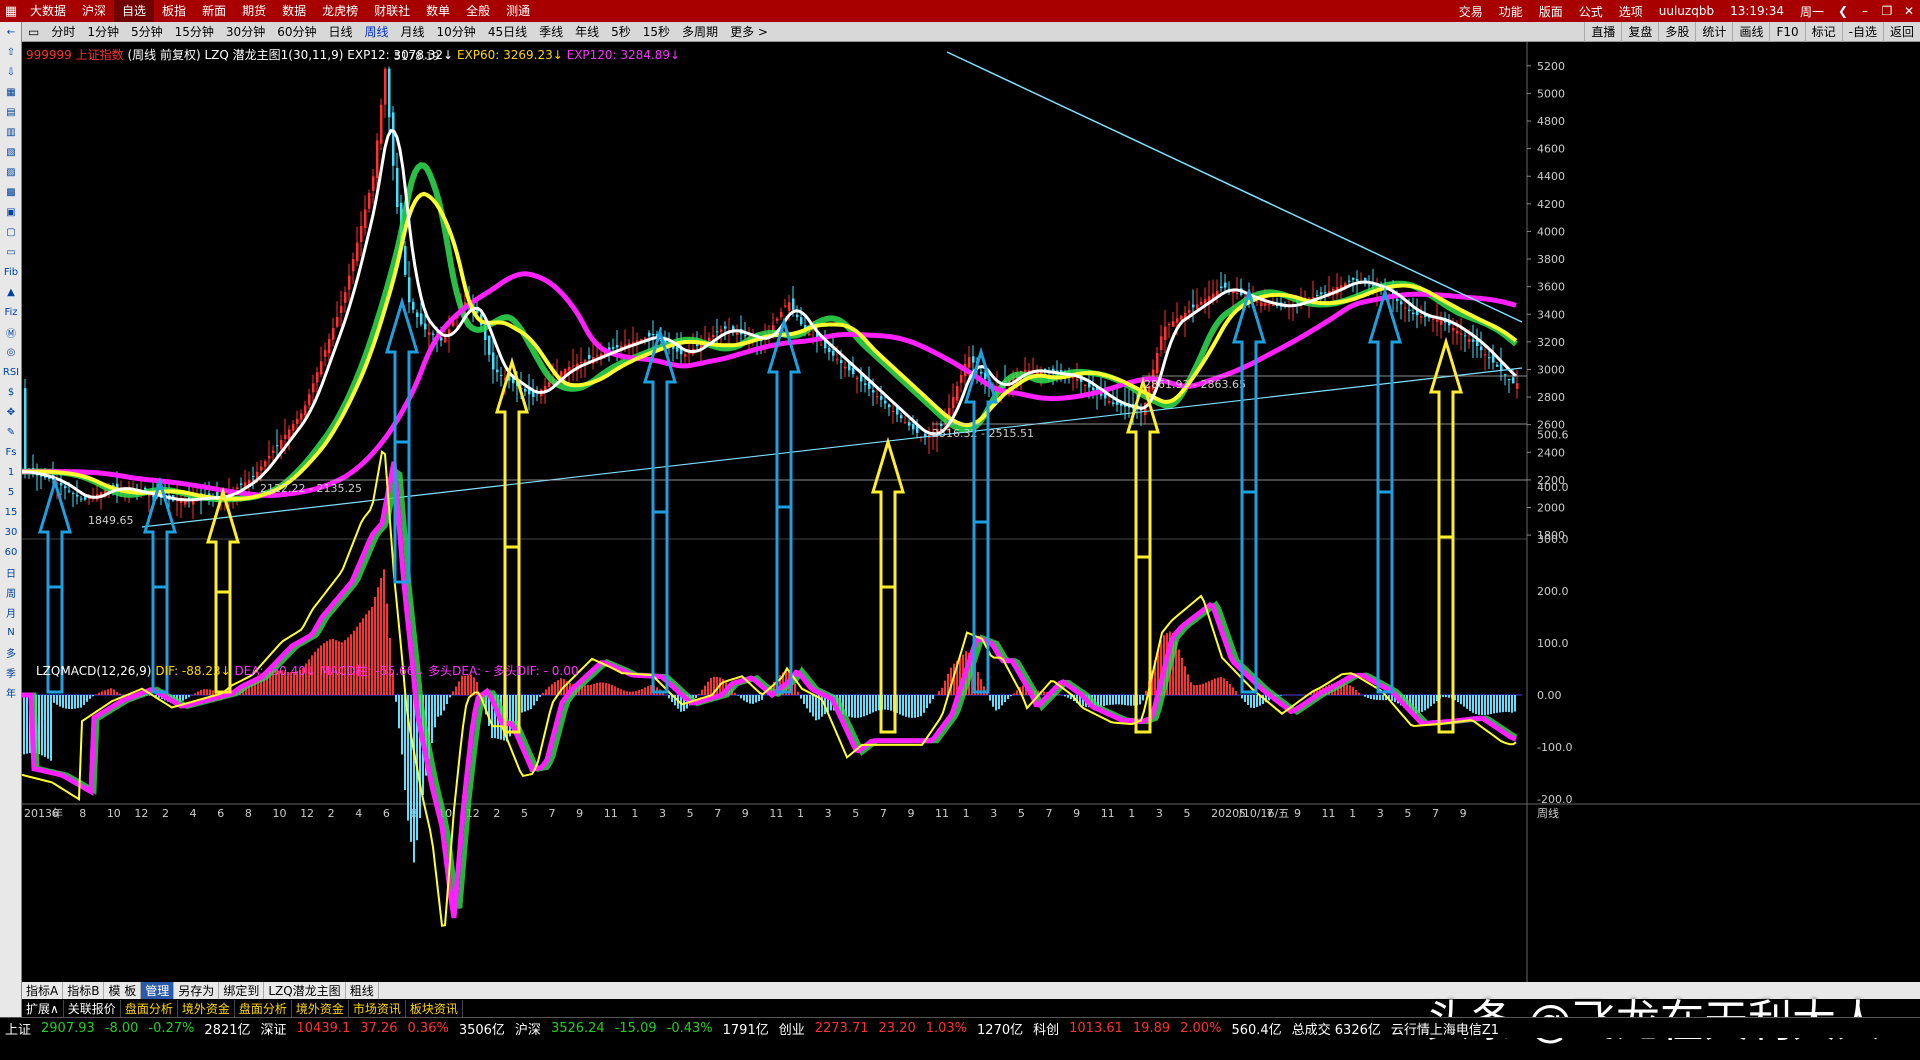 Image resolution: width=1920 pixels, height=1060 pixels. What do you see at coordinates (48, 11) in the screenshot?
I see `top-menu-item: 大数据` at bounding box center [48, 11].